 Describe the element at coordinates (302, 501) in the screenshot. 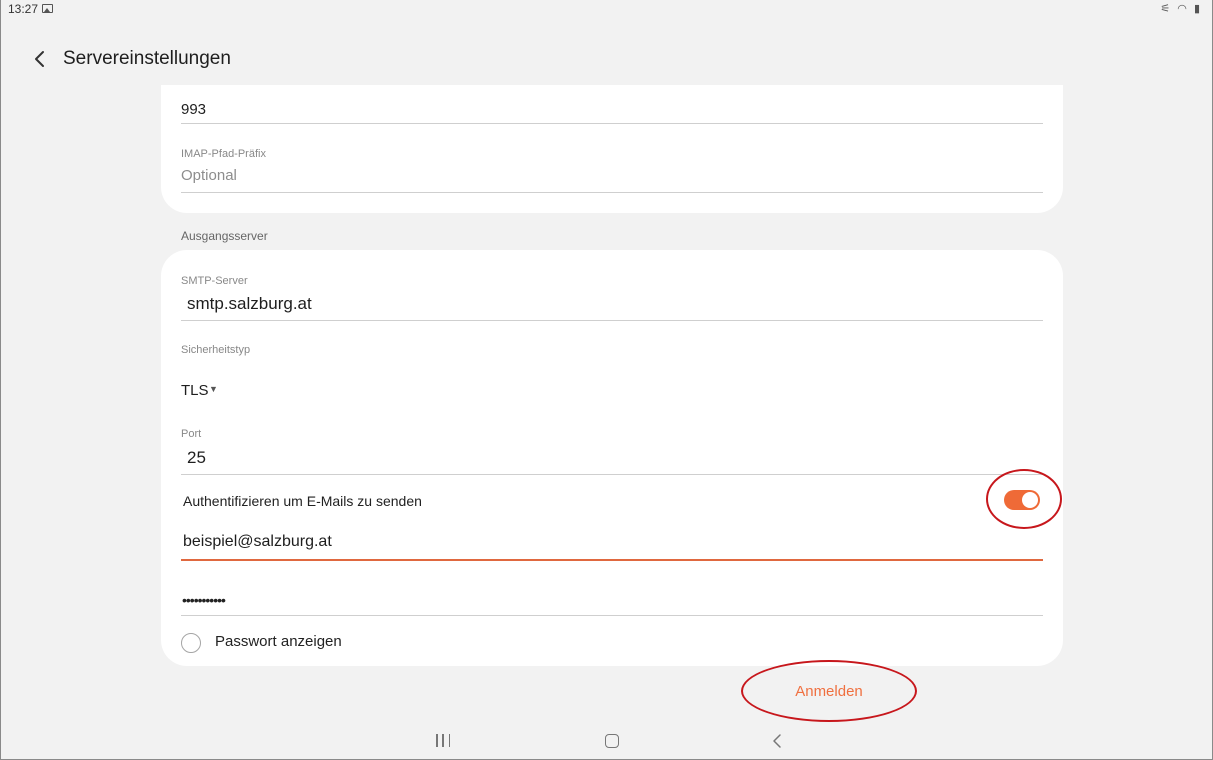

I see `auth-switch-label: Authentifizieren um E-Mails zu senden` at that location.